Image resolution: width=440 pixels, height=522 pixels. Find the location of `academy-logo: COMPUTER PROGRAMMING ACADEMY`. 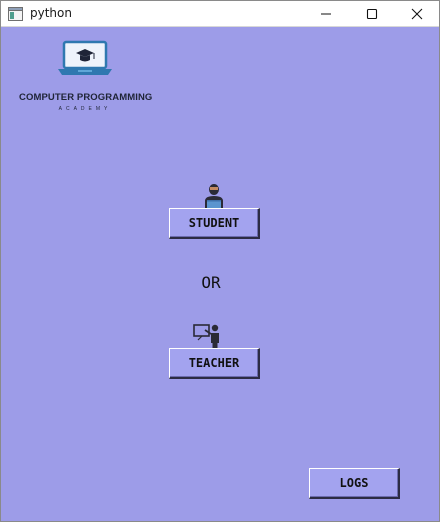

academy-logo: COMPUTER PROGRAMMING ACADEMY is located at coordinates (86, 76).